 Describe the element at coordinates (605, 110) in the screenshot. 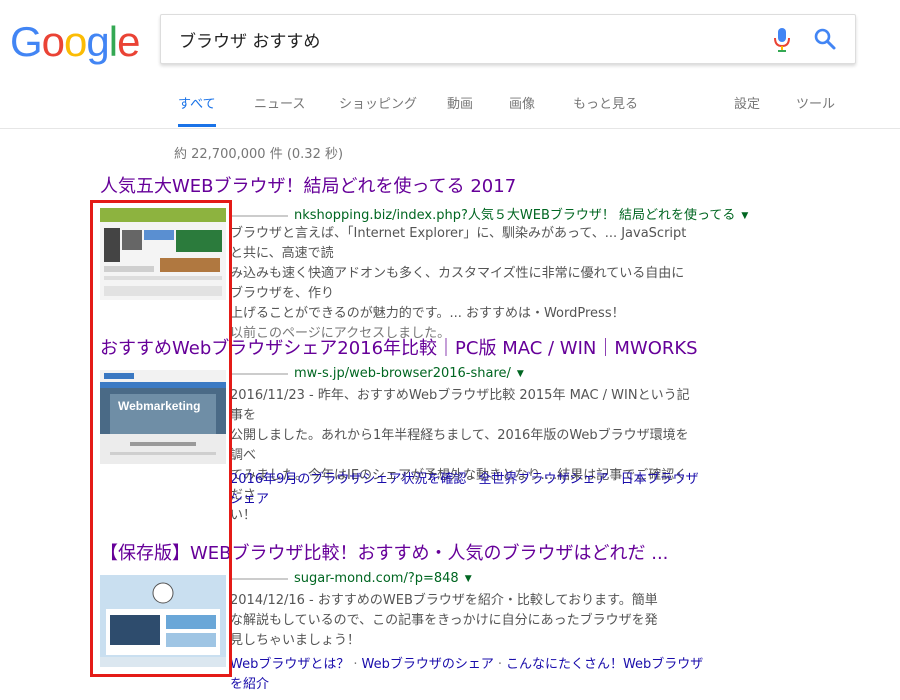

I see `tab-more: もっと見る` at that location.